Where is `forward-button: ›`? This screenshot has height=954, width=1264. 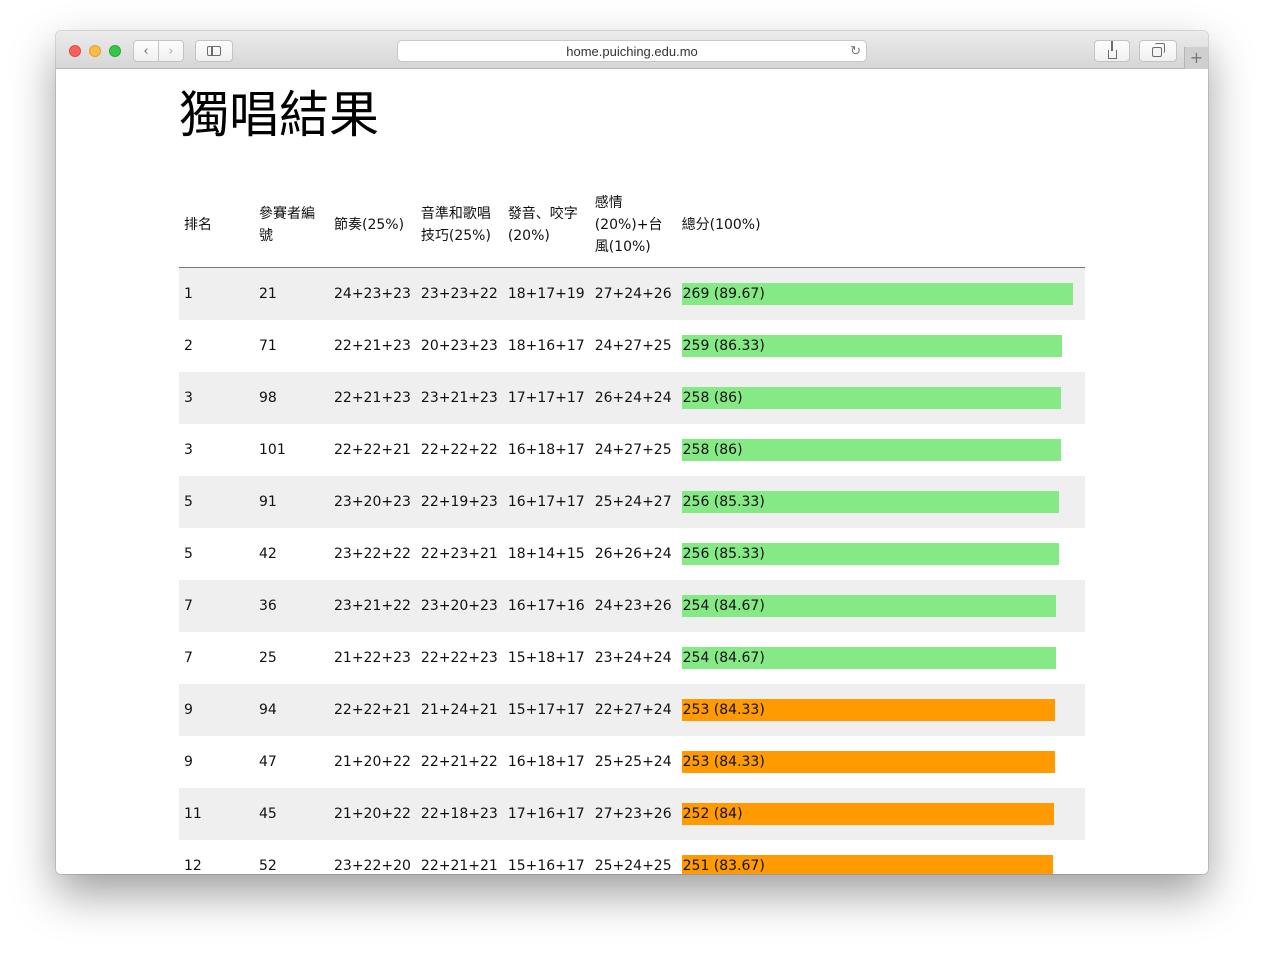
forward-button: › is located at coordinates (171, 51).